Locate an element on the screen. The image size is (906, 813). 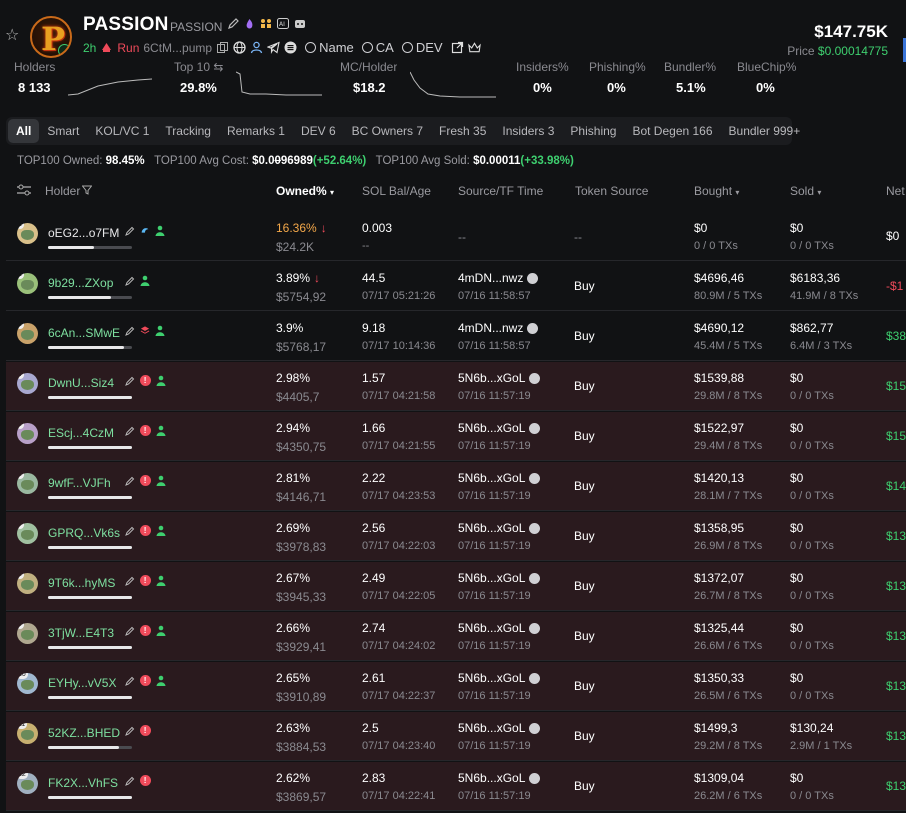
holder-address: EScj...4CzM is located at coordinates (81, 433).